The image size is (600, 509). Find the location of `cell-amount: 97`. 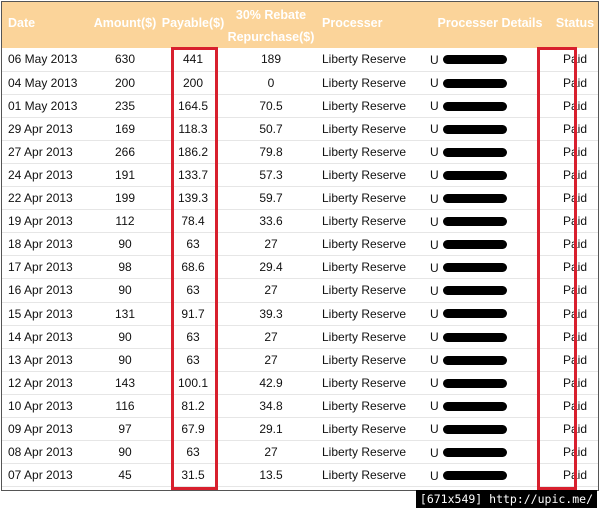

cell-amount: 97 is located at coordinates (125, 429).